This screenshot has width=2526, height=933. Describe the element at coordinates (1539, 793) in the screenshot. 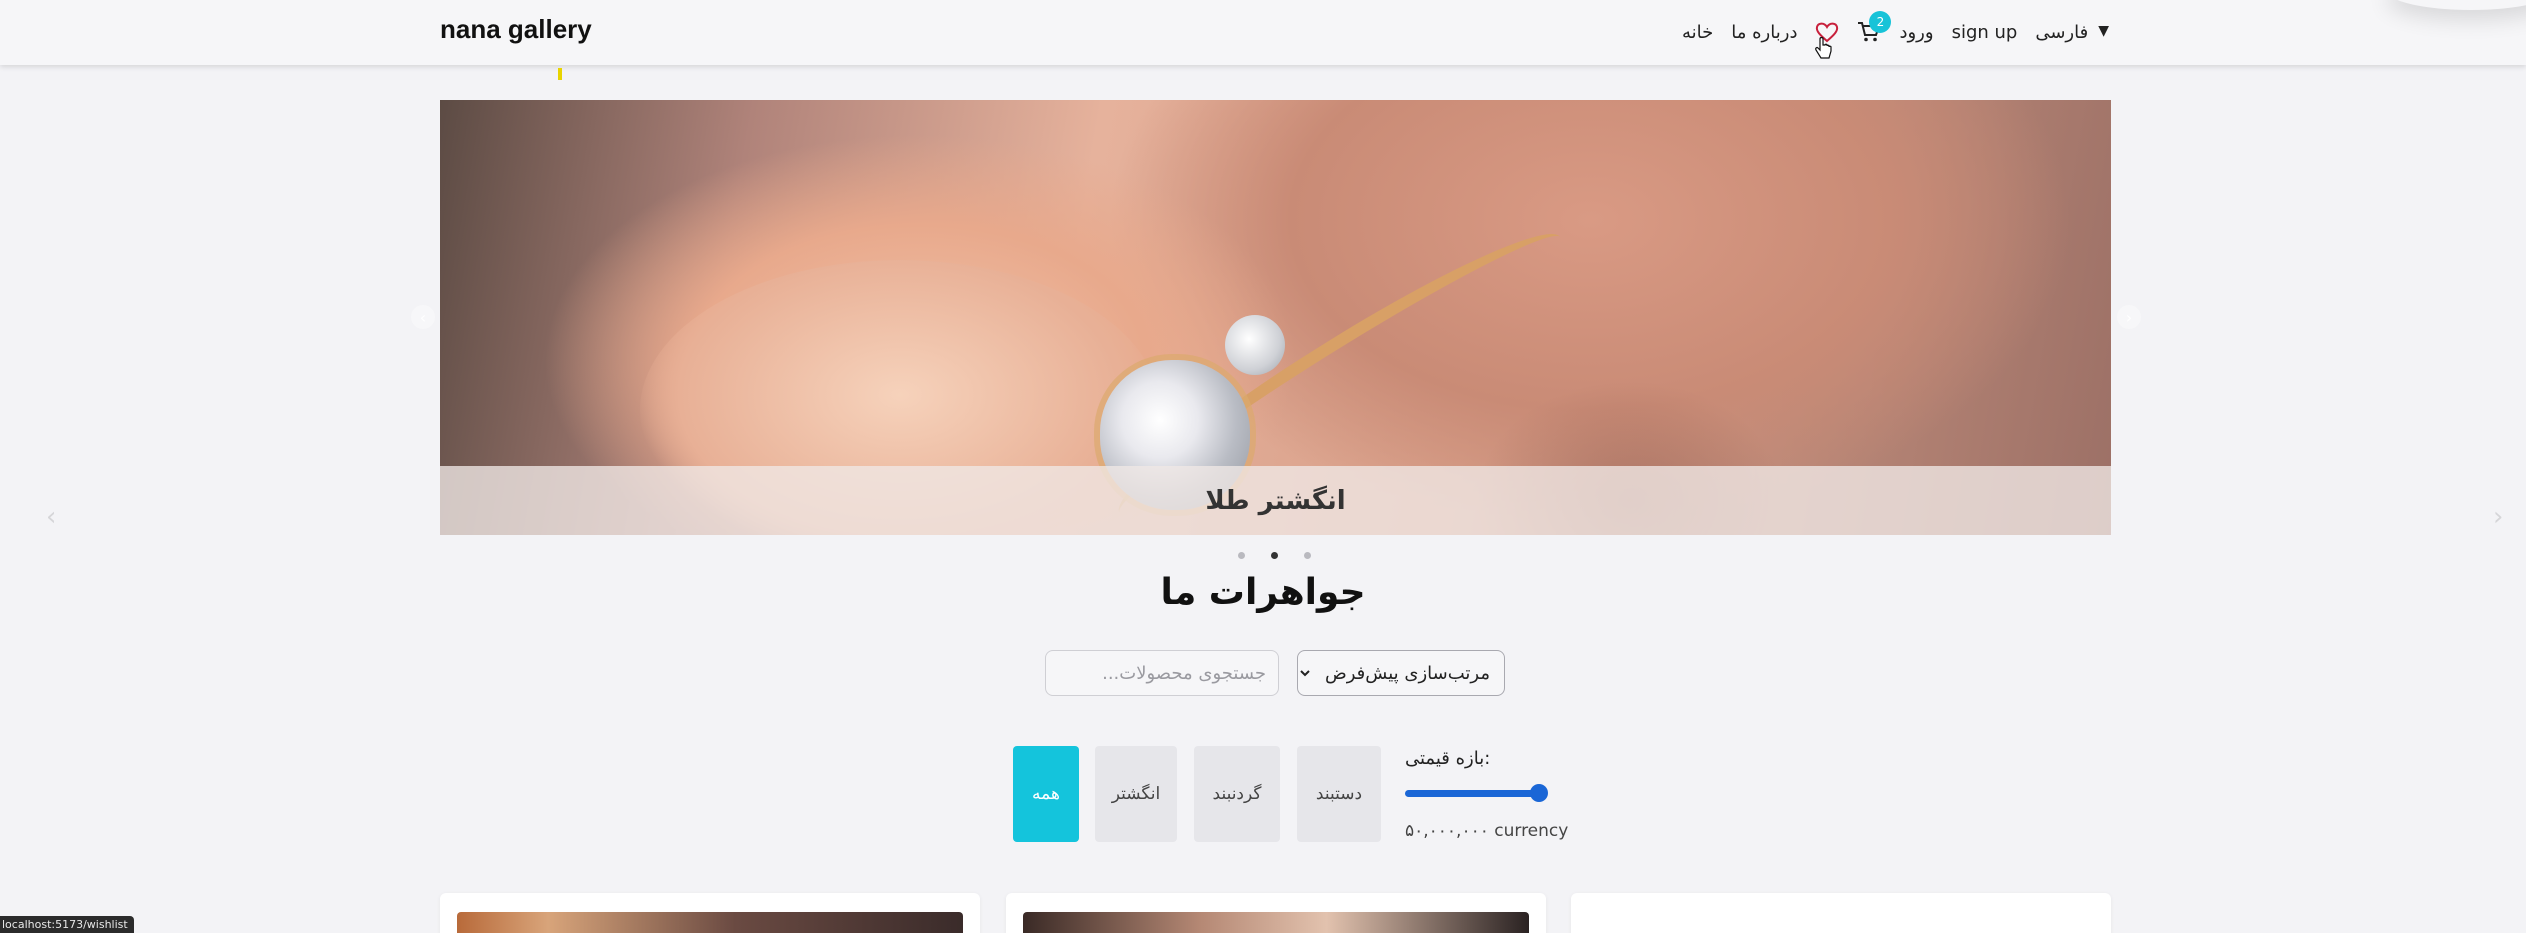

I see `price-range-thumb` at that location.